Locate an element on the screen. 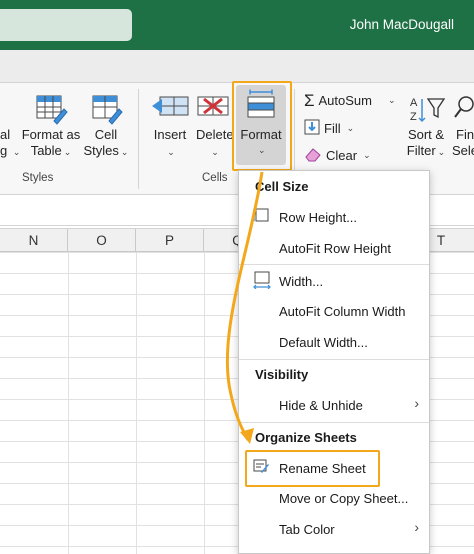 The image size is (474, 554). format-as-table-icon is located at coordinates (51, 110).